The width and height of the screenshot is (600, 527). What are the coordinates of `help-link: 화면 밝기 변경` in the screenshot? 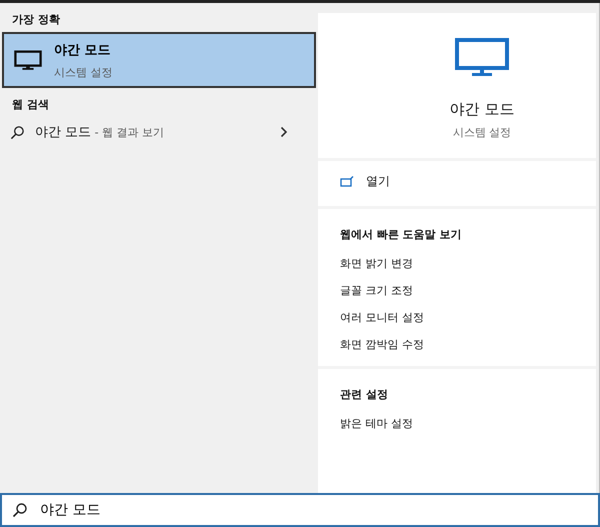 It's located at (376, 263).